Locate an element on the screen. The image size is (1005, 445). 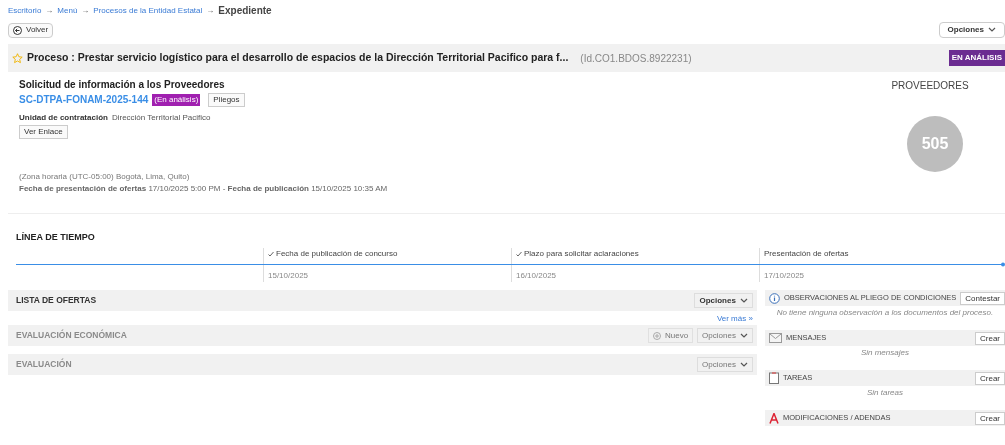
timeline-event-date: 16/10/2025 is located at coordinates (537, 276).